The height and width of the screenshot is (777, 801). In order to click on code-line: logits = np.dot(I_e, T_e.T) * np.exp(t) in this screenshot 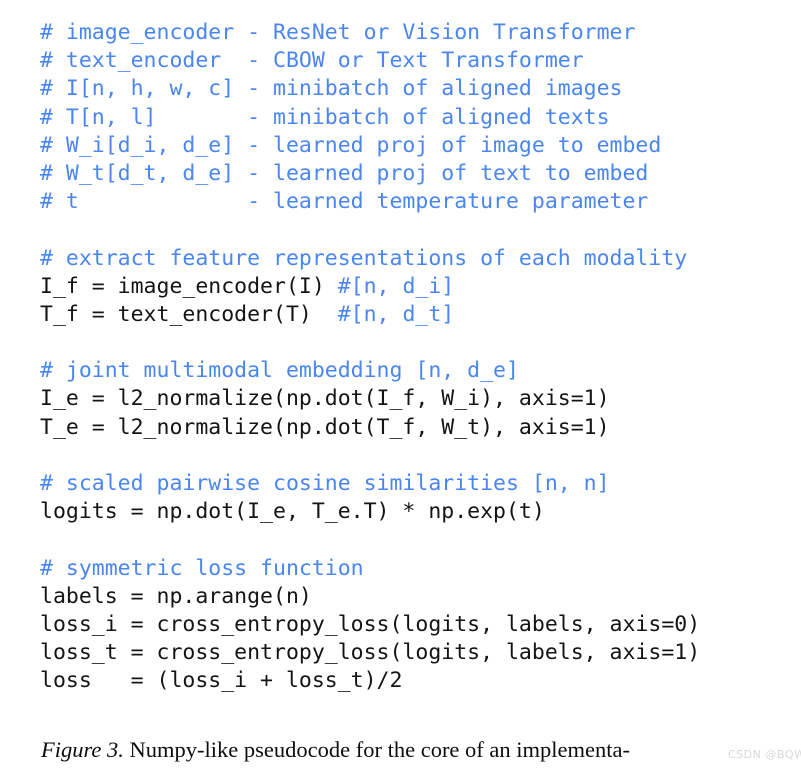, I will do `click(410, 512)`.